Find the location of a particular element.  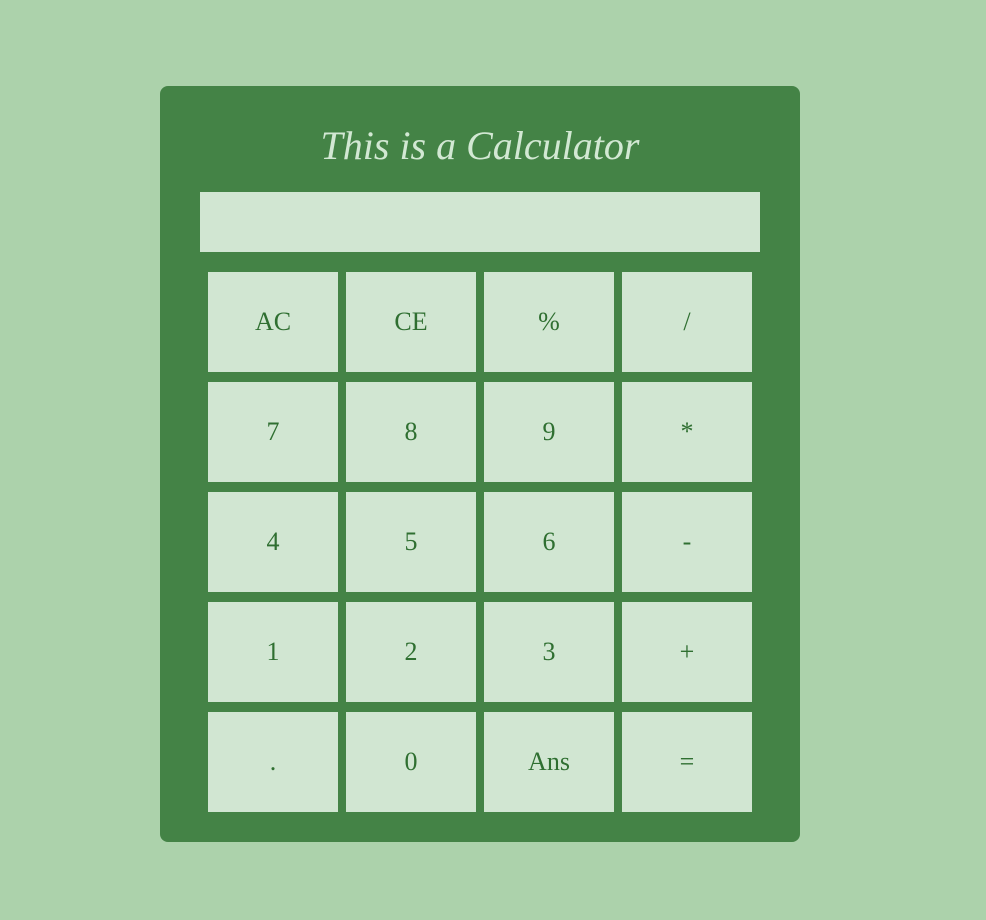

key-2-button: 2 is located at coordinates (411, 652).